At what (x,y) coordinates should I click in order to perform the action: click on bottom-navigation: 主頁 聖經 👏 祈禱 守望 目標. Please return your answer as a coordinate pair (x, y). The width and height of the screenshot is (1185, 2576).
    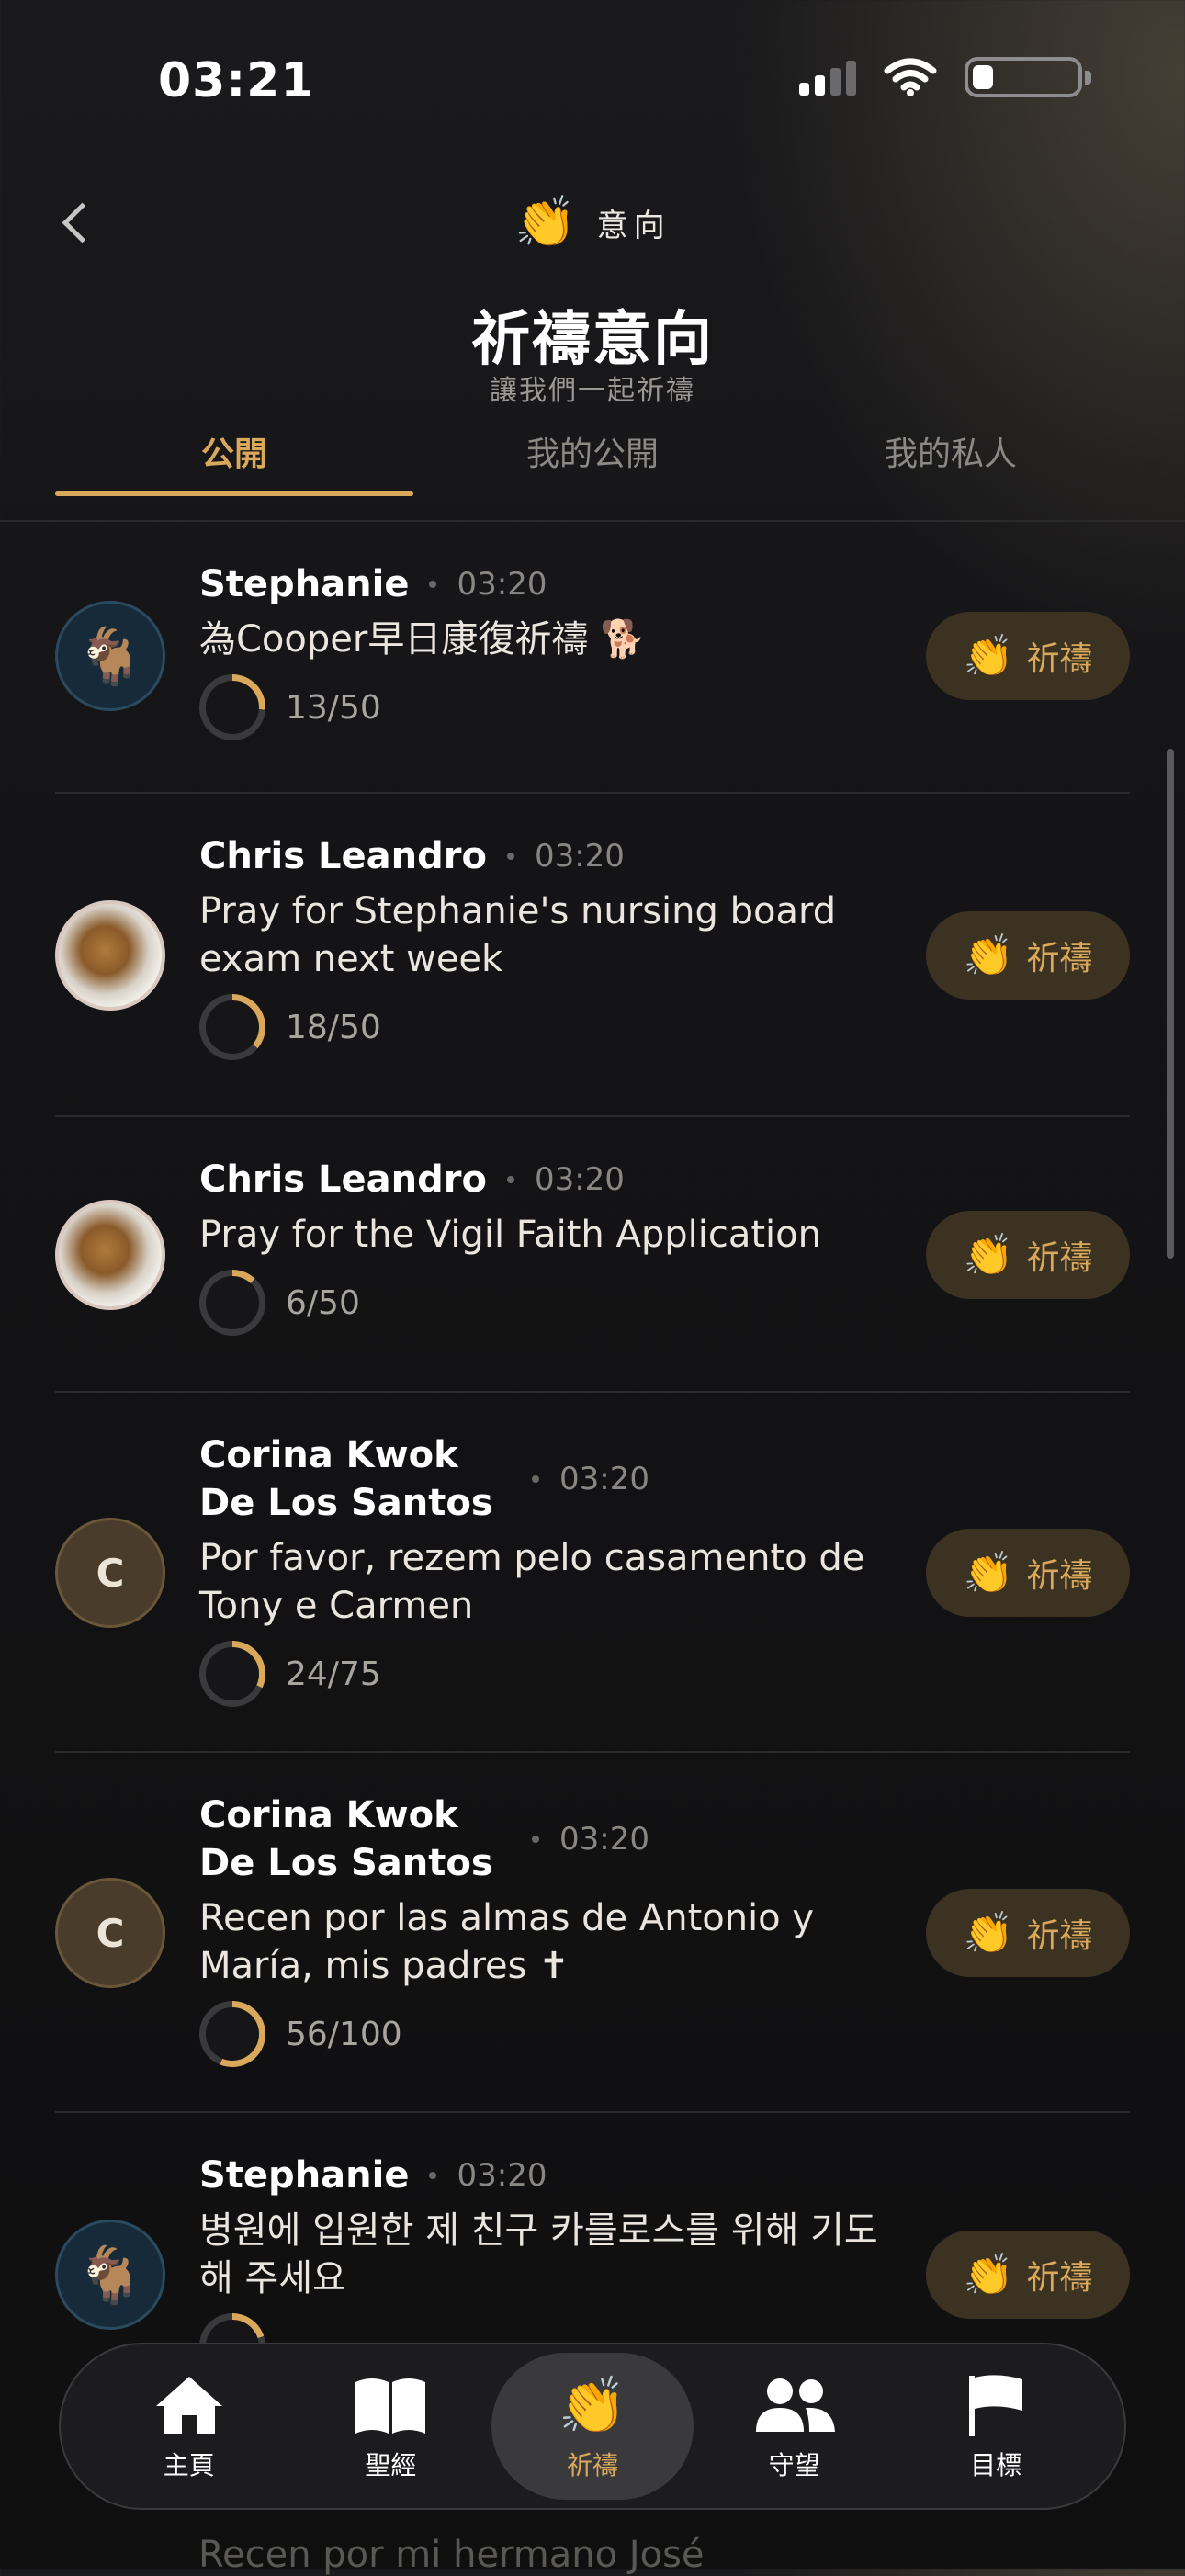
    Looking at the image, I should click on (592, 2426).